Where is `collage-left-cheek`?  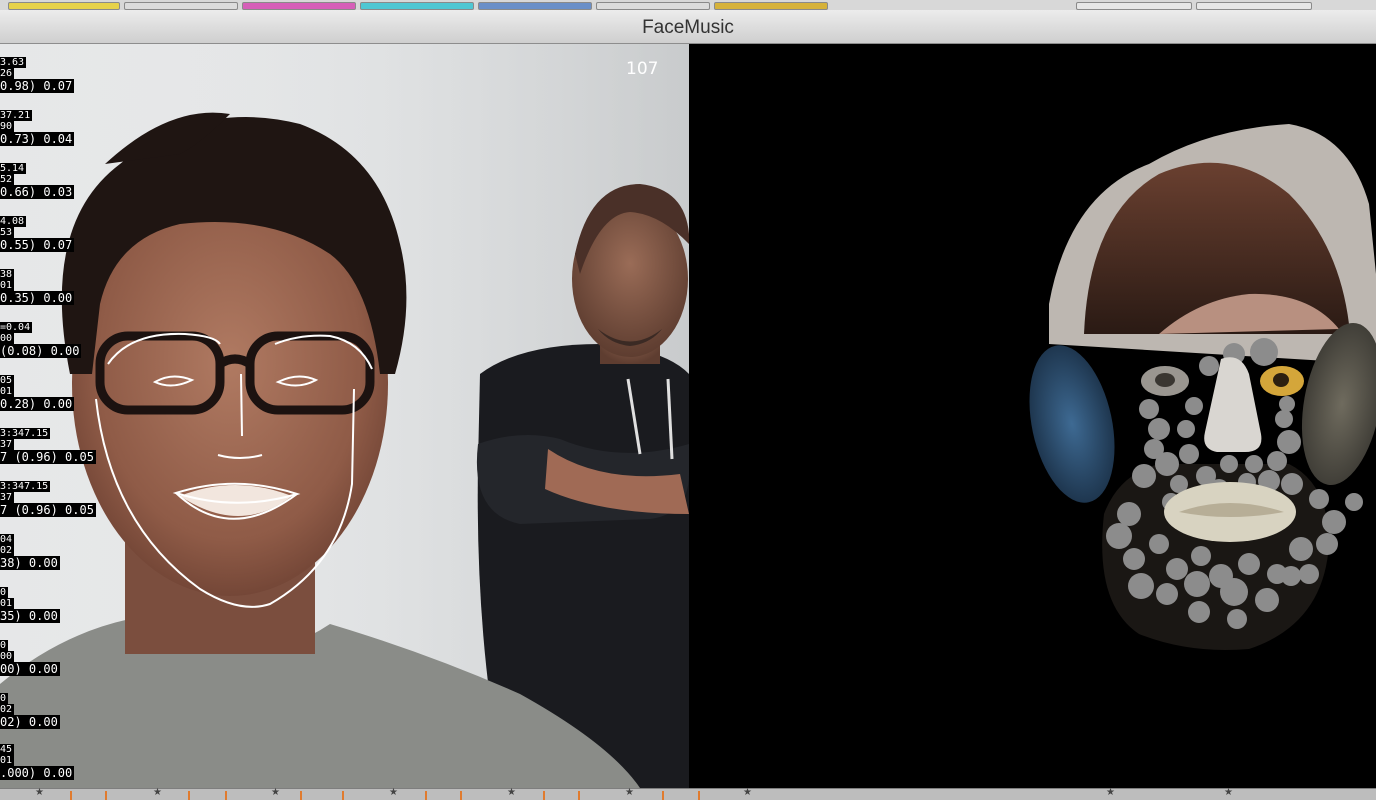
collage-left-cheek is located at coordinates (1072, 424).